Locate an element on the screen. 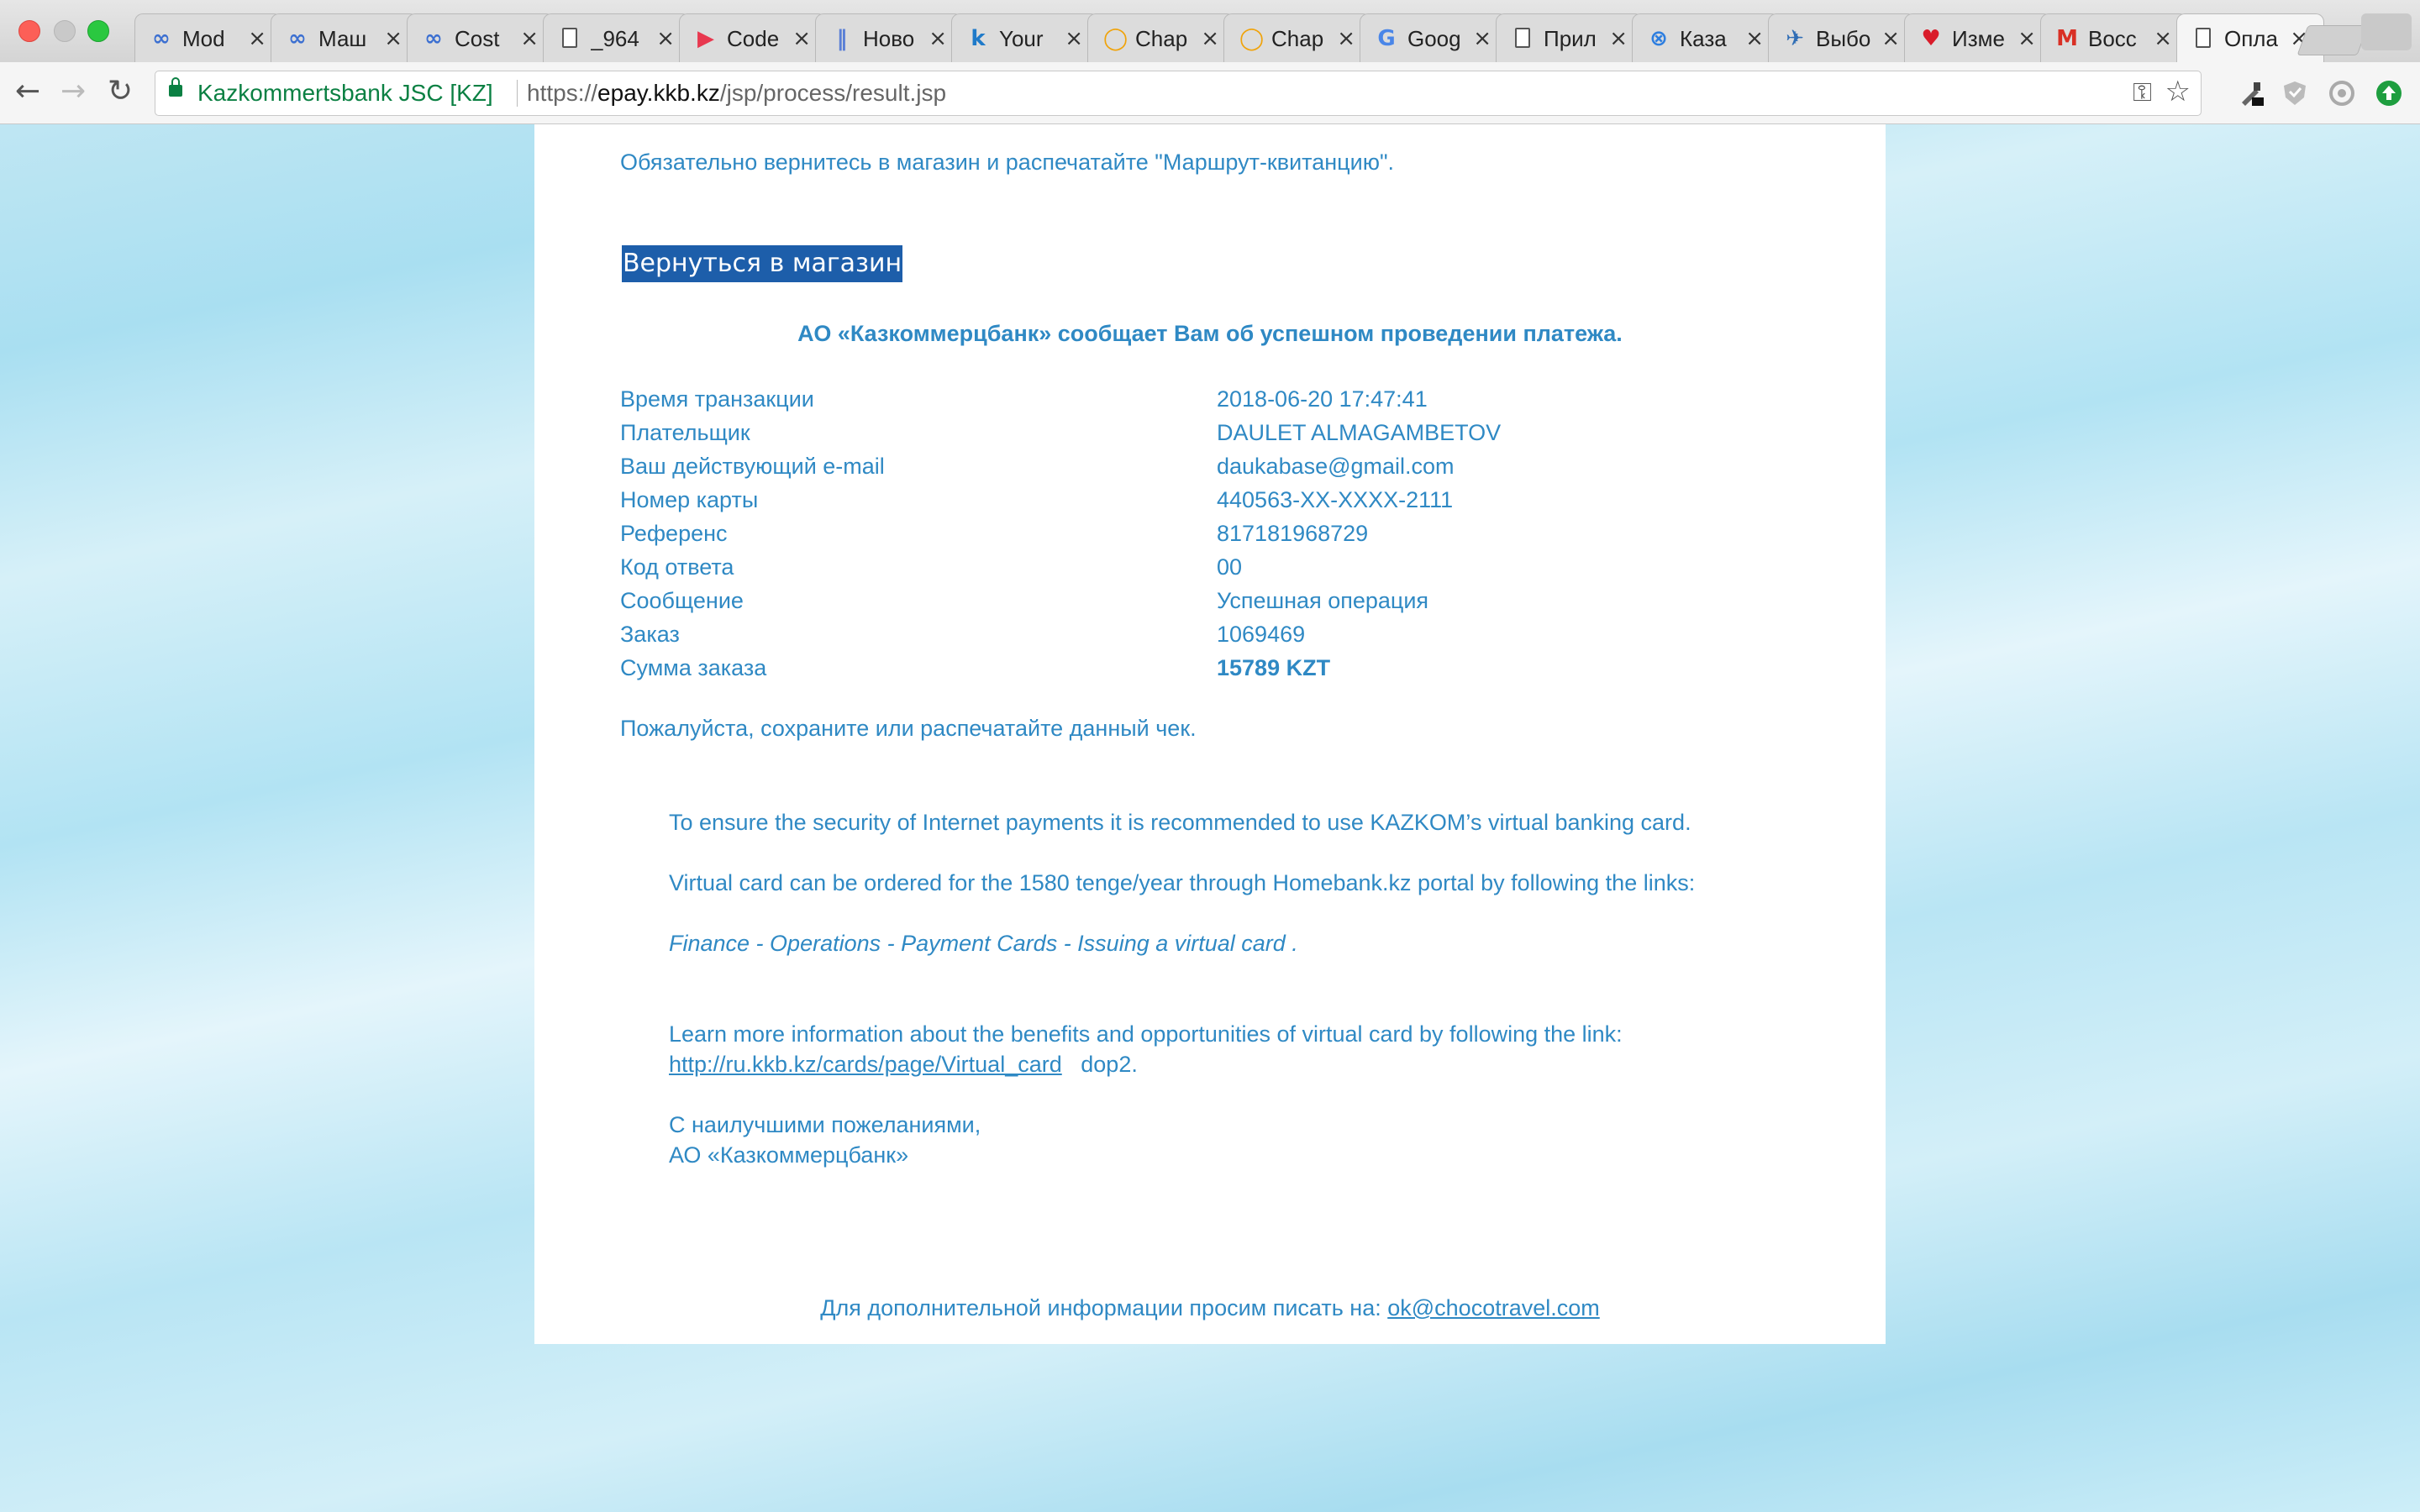 Image resolution: width=2420 pixels, height=1512 pixels. browser-tab: M Восс × is located at coordinates (2114, 37).